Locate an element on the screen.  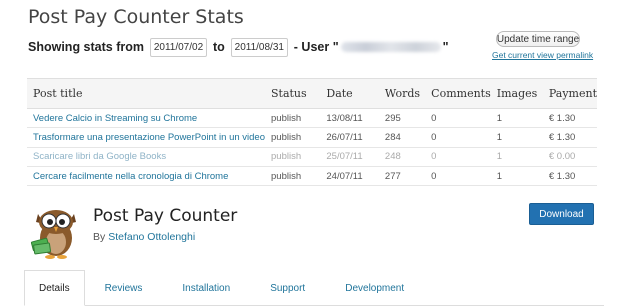
end-date-field: 2011/08/31 is located at coordinates (259, 47).